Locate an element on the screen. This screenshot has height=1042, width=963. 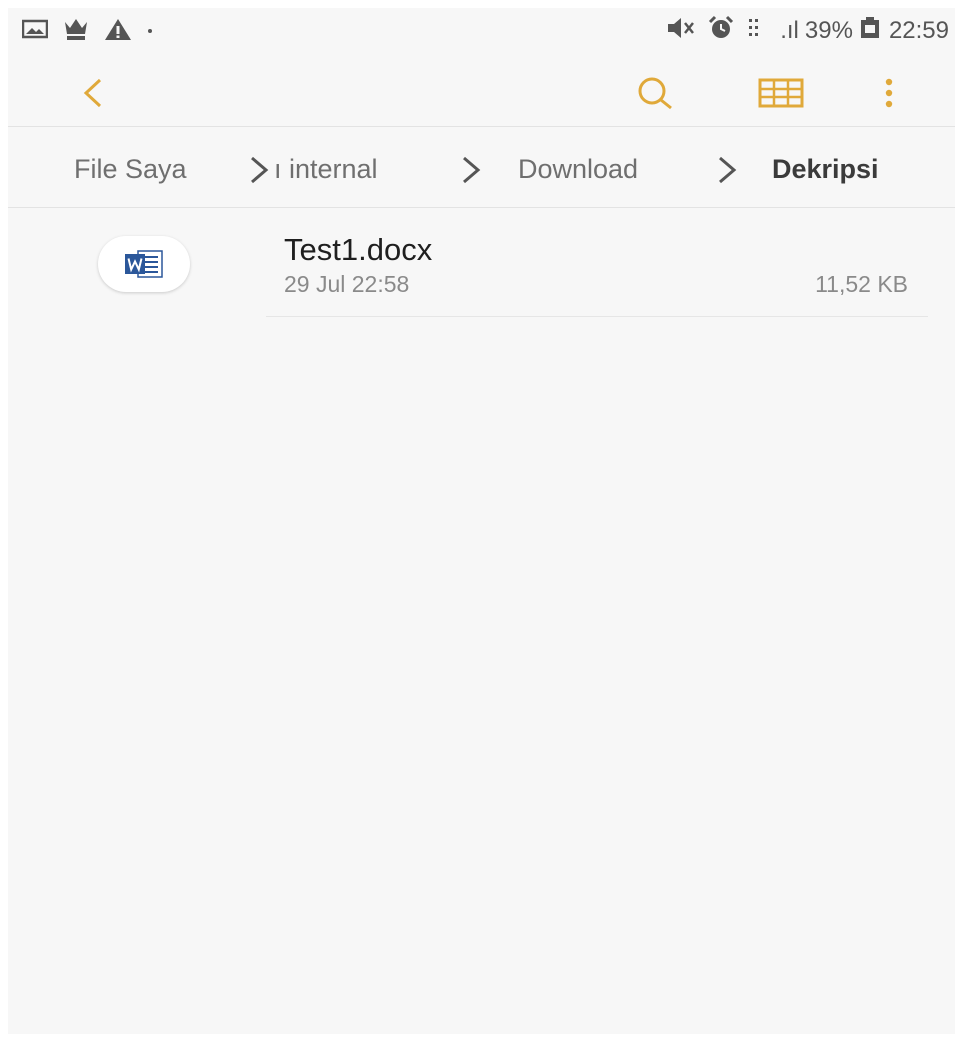
status-bar: .ıl 39% 22:59 is located at coordinates (481, 33).